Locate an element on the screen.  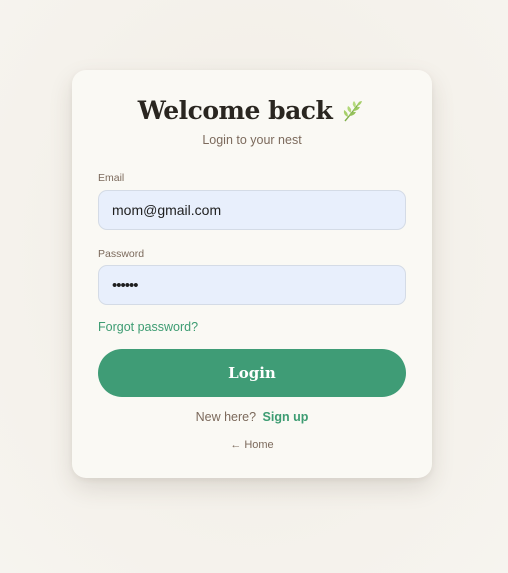
page-subtitle: Login to your nest is located at coordinates (252, 140).